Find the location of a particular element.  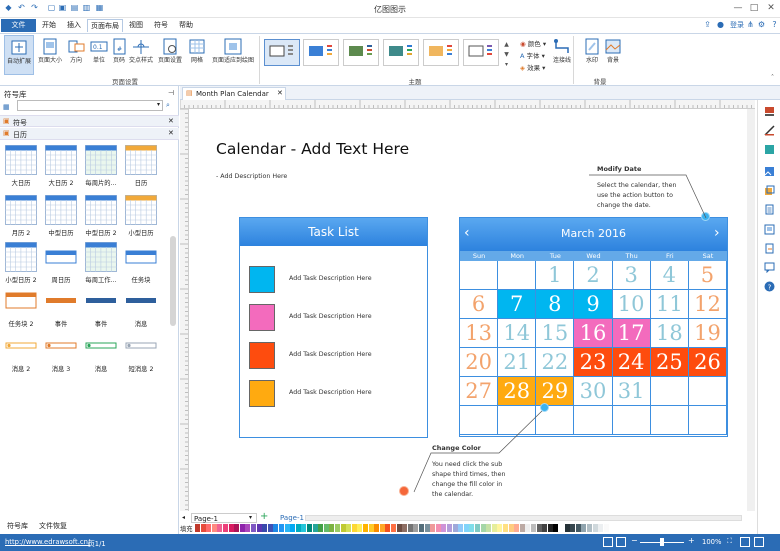

menu-file: 文件 is located at coordinates (18, 25).